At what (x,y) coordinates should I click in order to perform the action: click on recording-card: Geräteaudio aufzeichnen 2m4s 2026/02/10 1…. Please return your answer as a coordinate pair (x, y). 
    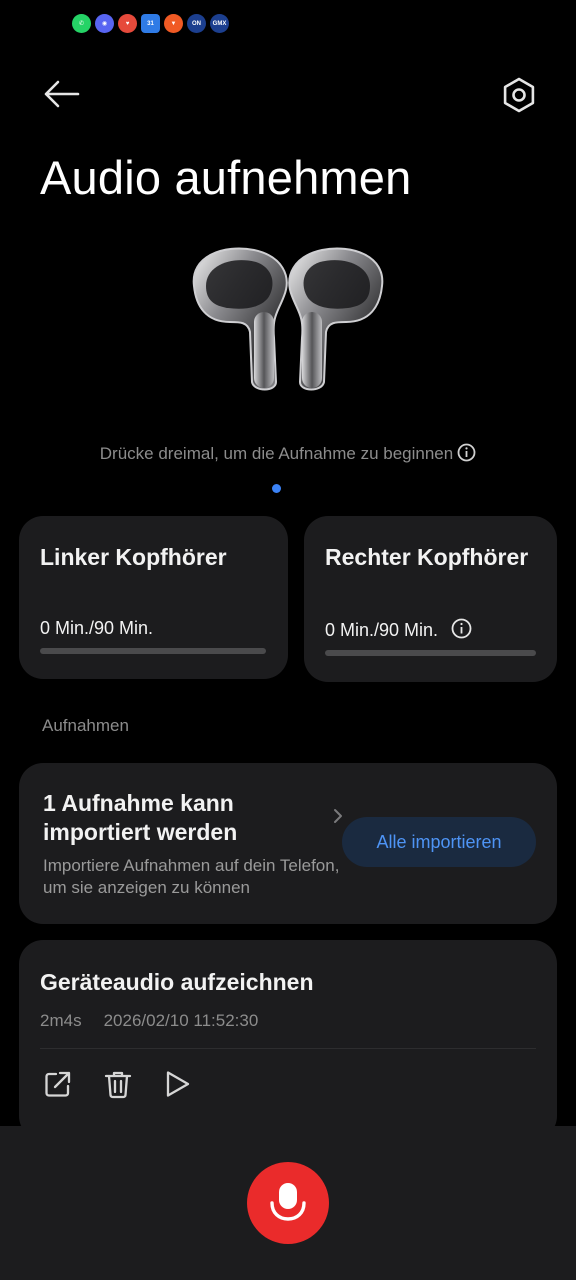
    Looking at the image, I should click on (288, 1040).